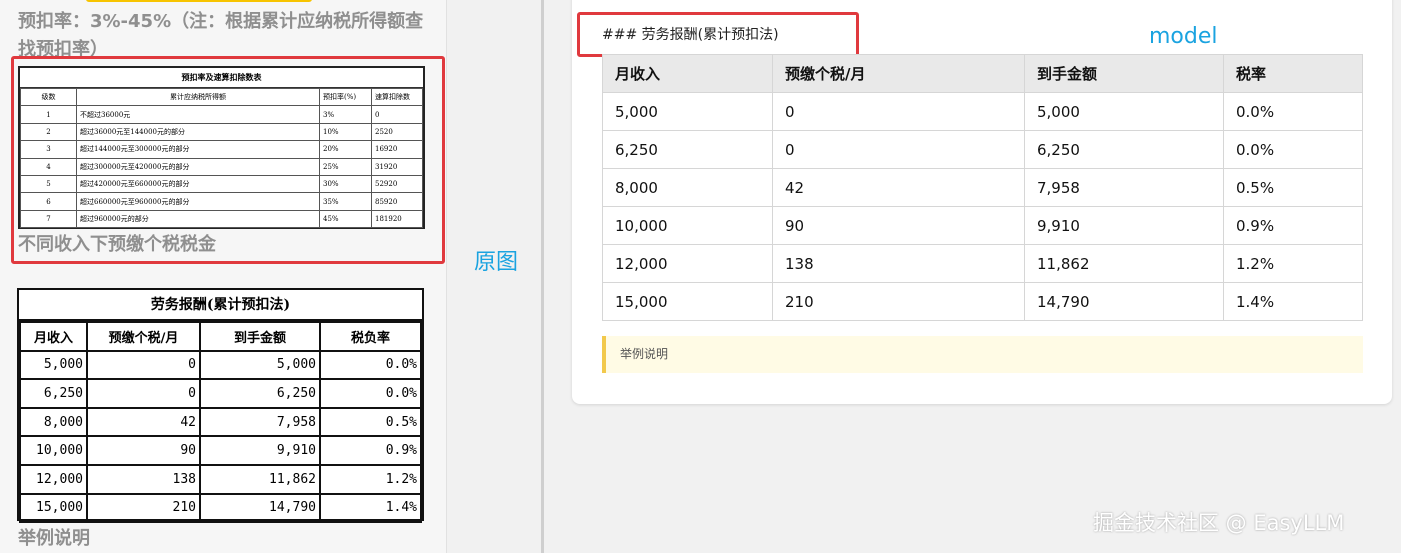  What do you see at coordinates (143, 422) in the screenshot?
I see `original-payroll-cell: 42` at bounding box center [143, 422].